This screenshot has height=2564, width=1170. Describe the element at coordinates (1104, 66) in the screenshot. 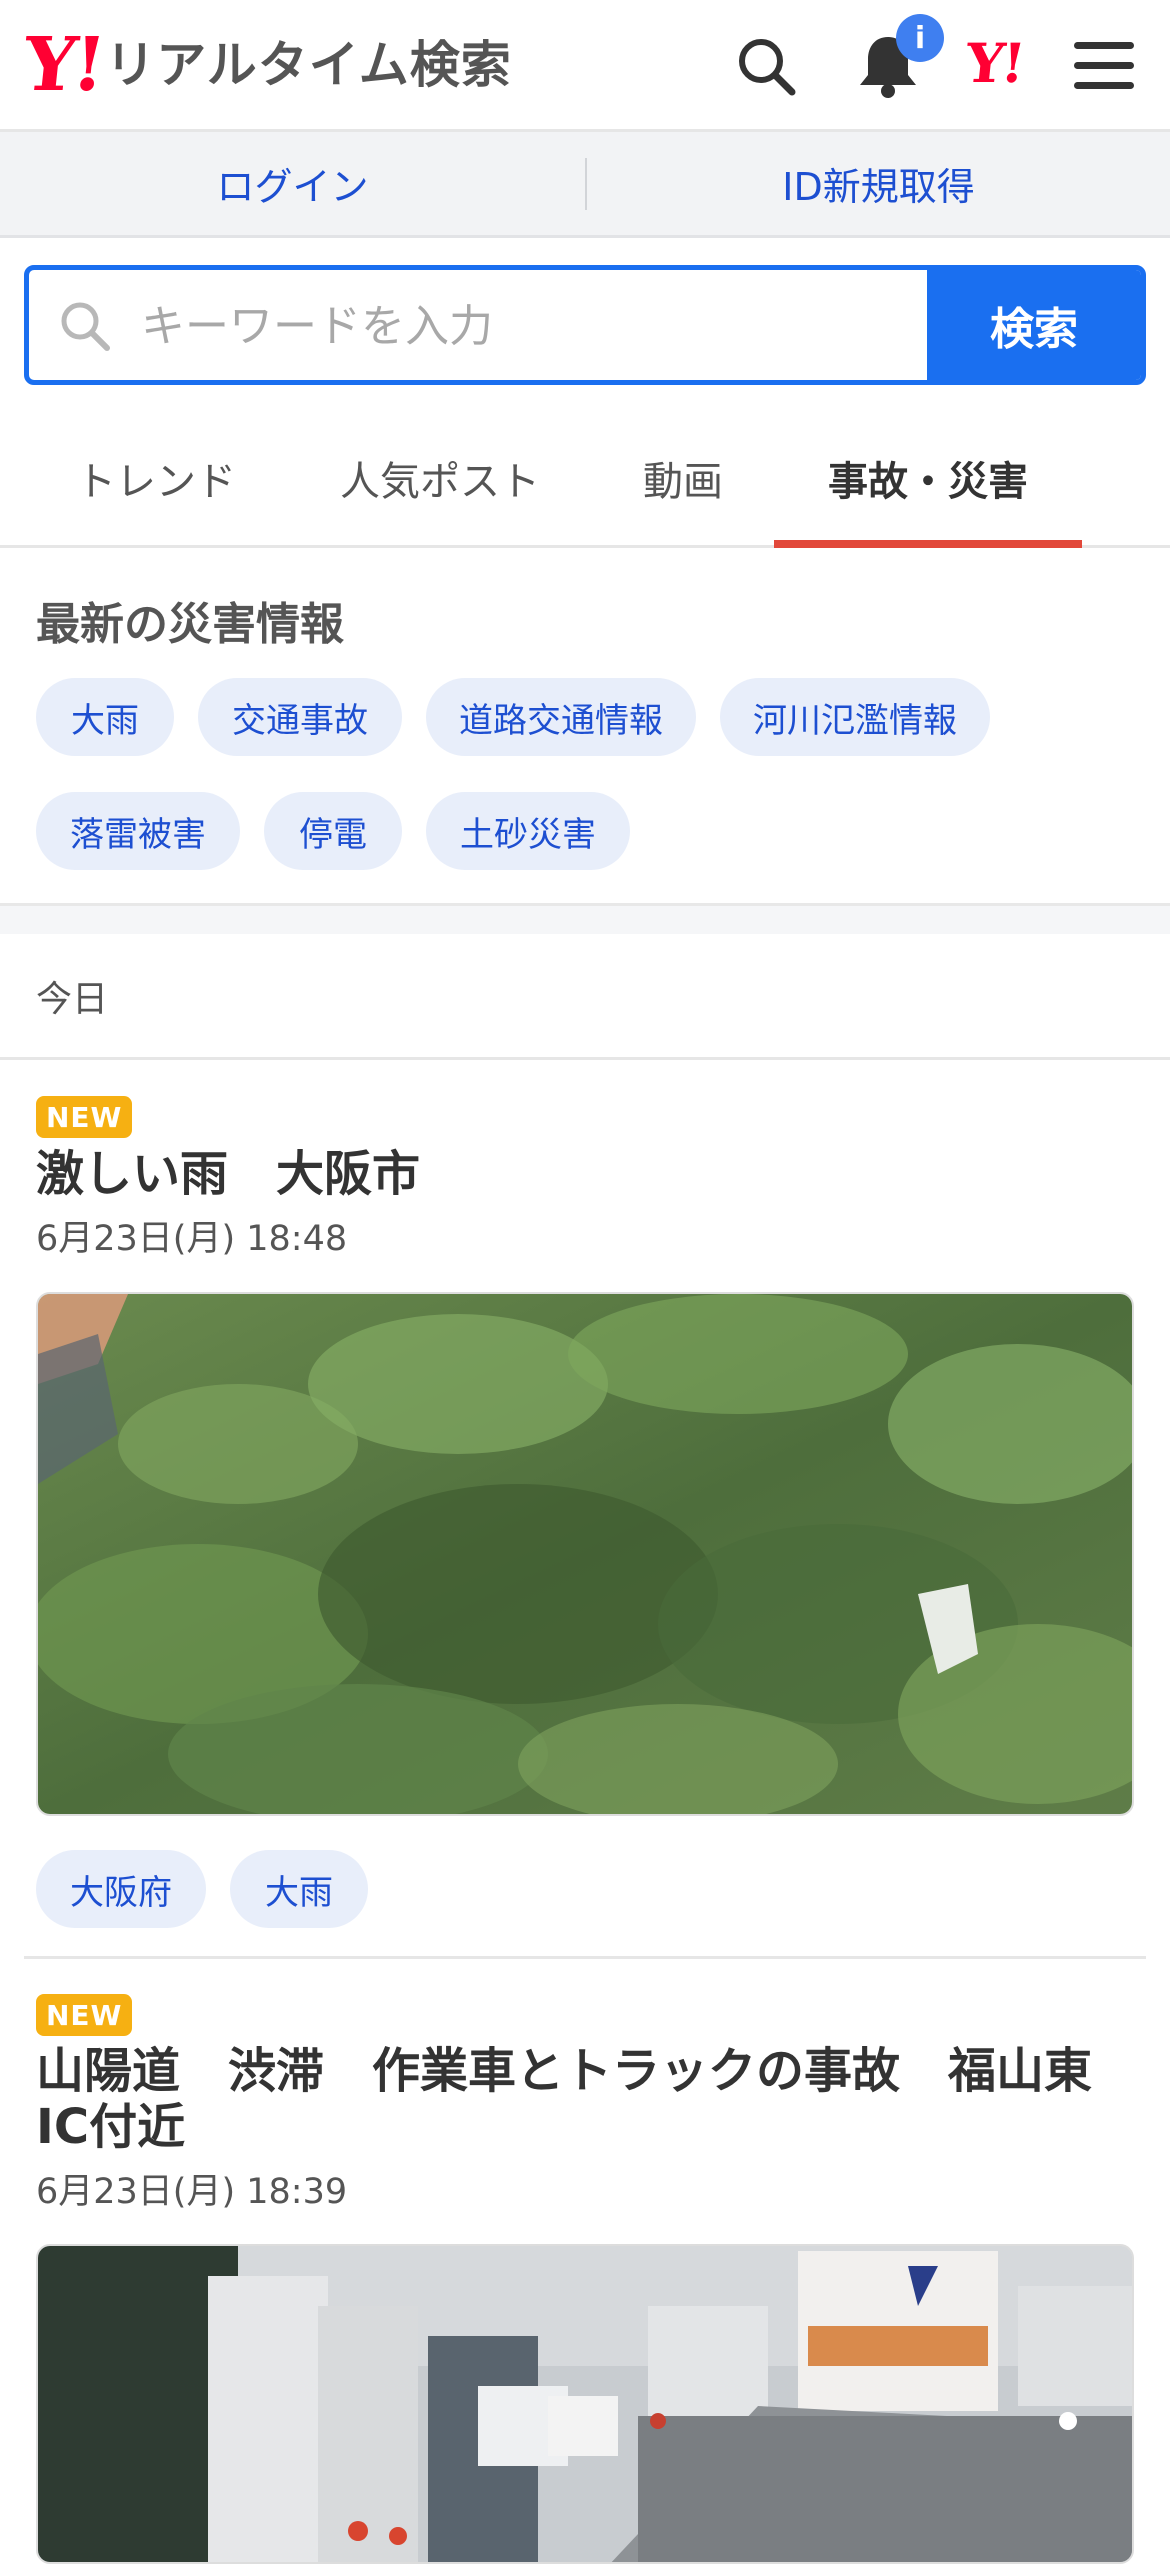

I see `menu-icon` at that location.